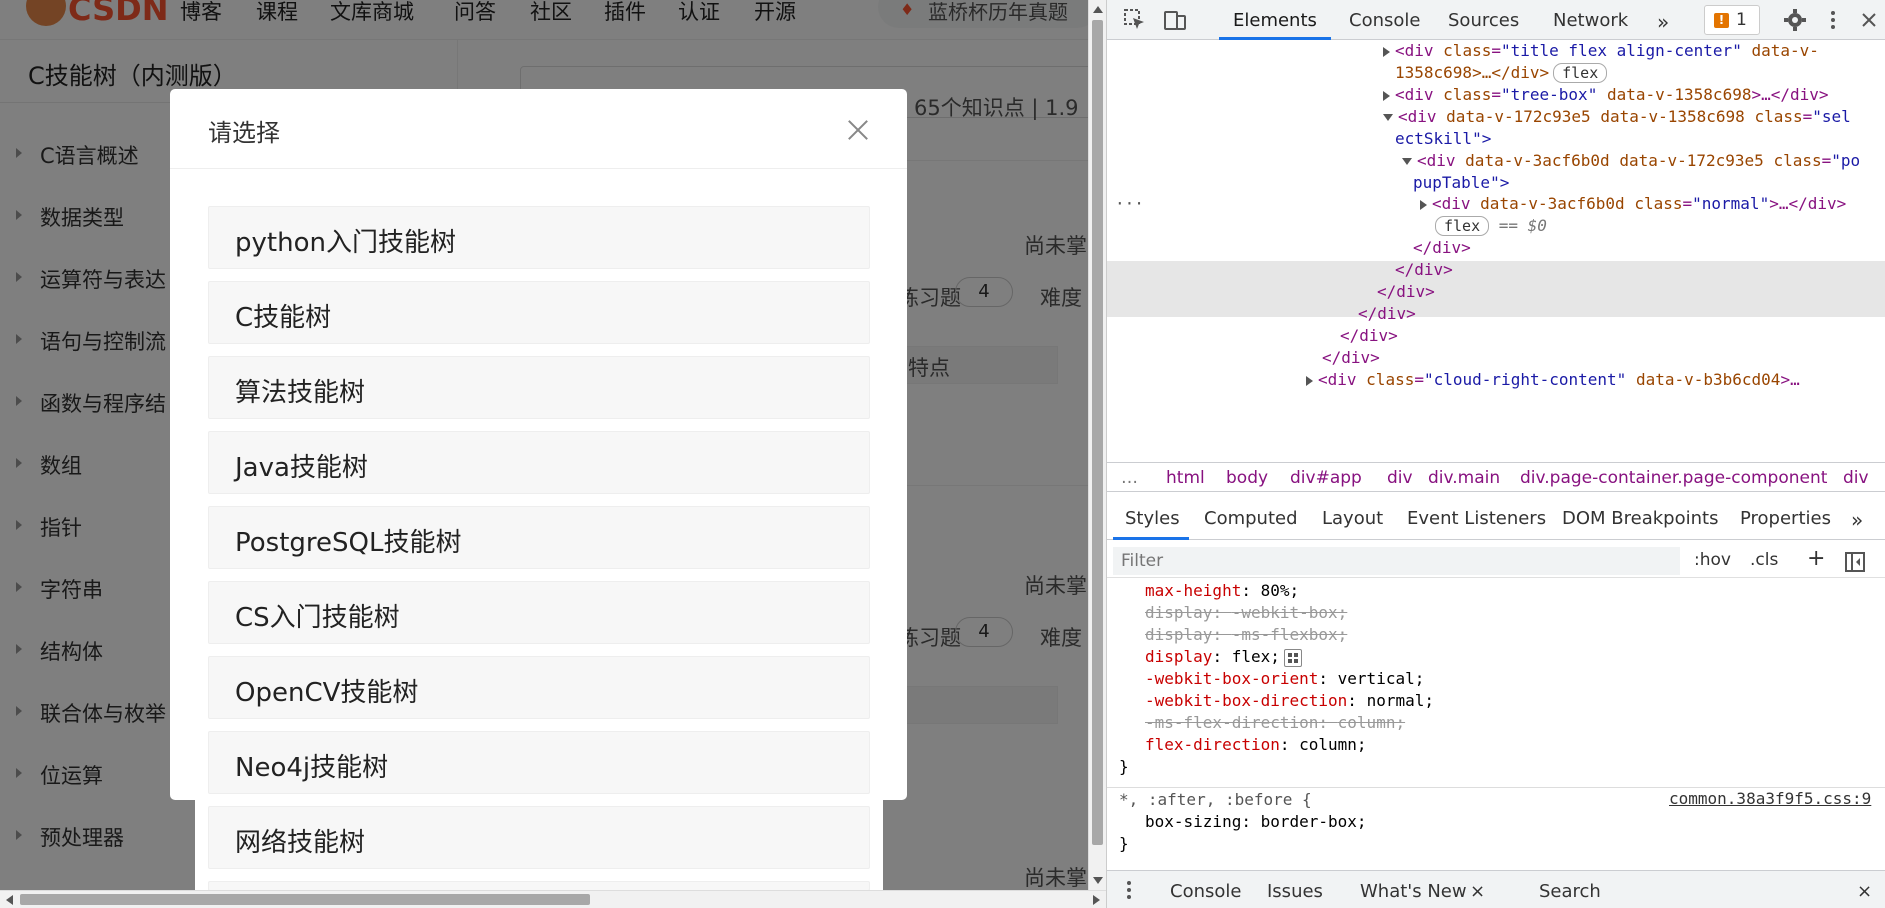 Image resolution: width=1885 pixels, height=908 pixels. I want to click on dom-node-cont: 1358c698>…</div> flex, so click(1501, 73).